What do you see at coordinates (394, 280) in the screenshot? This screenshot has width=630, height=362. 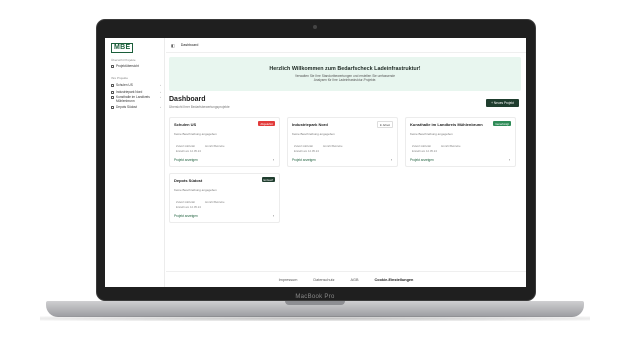 I see `footer-link-cookies: Cookie-Einstellungen` at bounding box center [394, 280].